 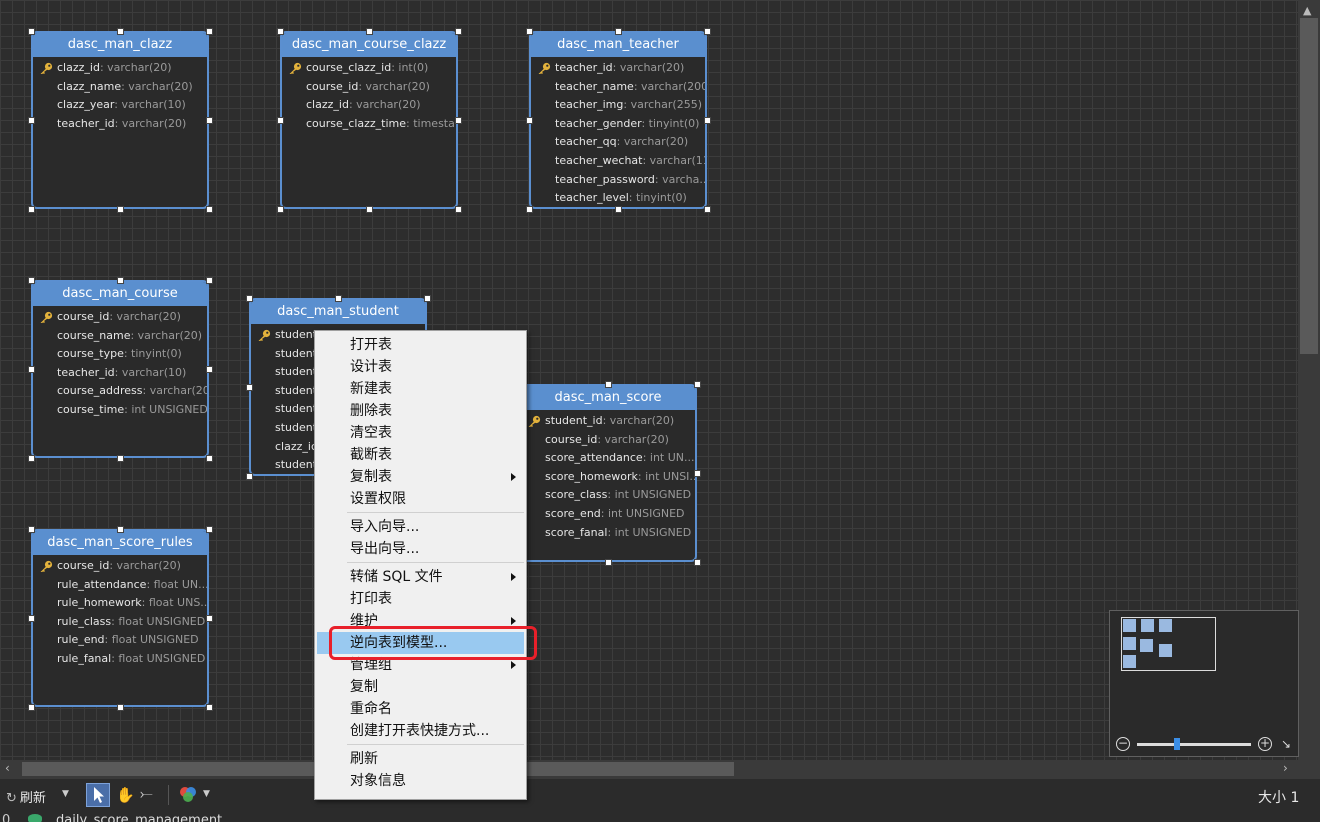 I want to click on table-field: course_name: varchar(20), so click(x=120, y=336).